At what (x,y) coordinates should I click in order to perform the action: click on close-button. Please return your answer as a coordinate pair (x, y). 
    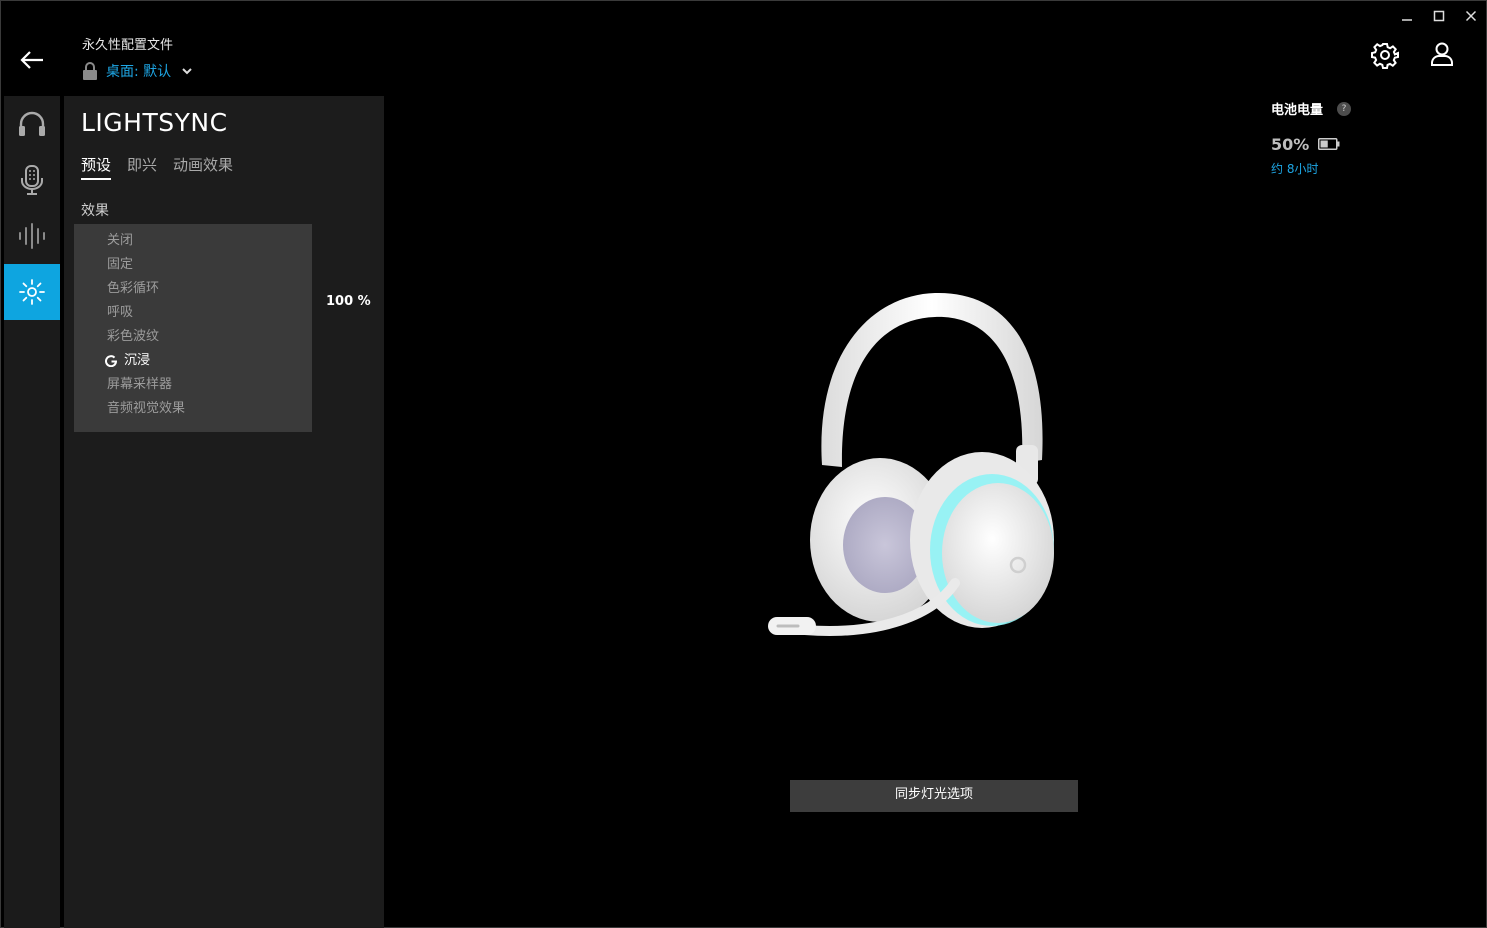
    Looking at the image, I should click on (1471, 16).